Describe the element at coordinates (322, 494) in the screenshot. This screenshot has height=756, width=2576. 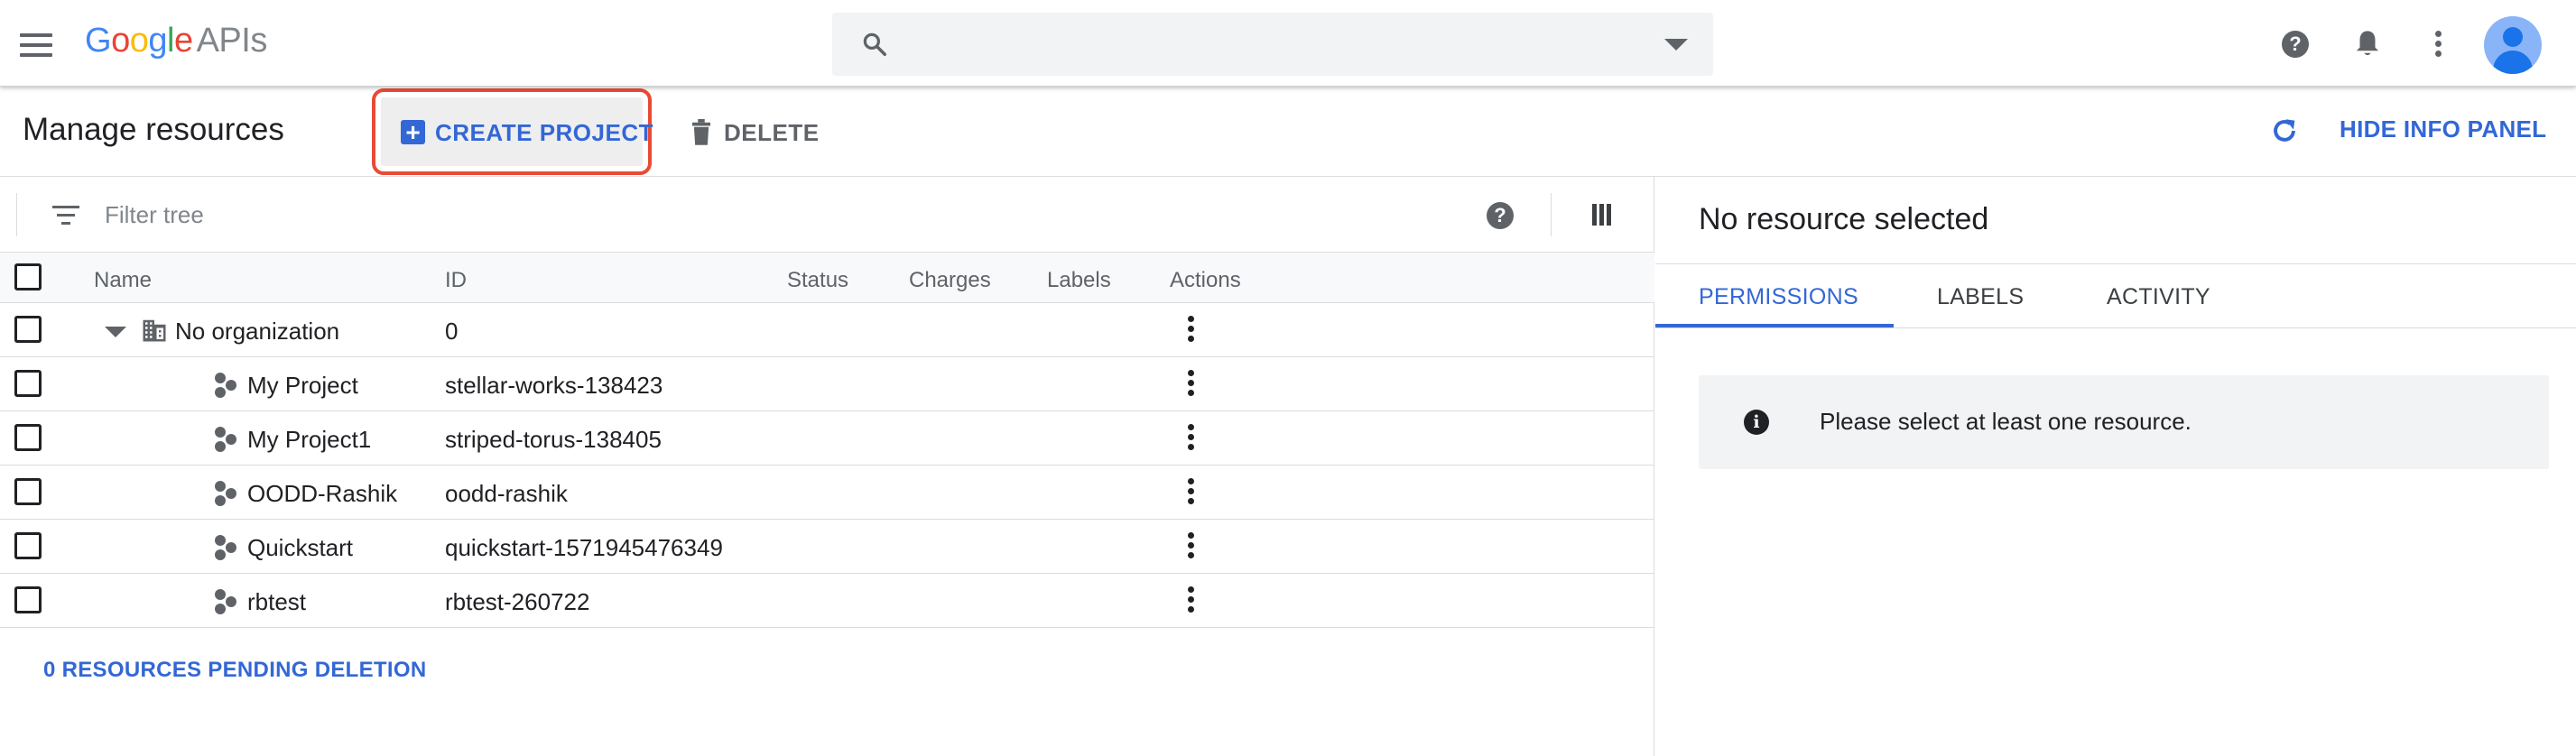
I see `resource-name: OODD-Rashik` at that location.